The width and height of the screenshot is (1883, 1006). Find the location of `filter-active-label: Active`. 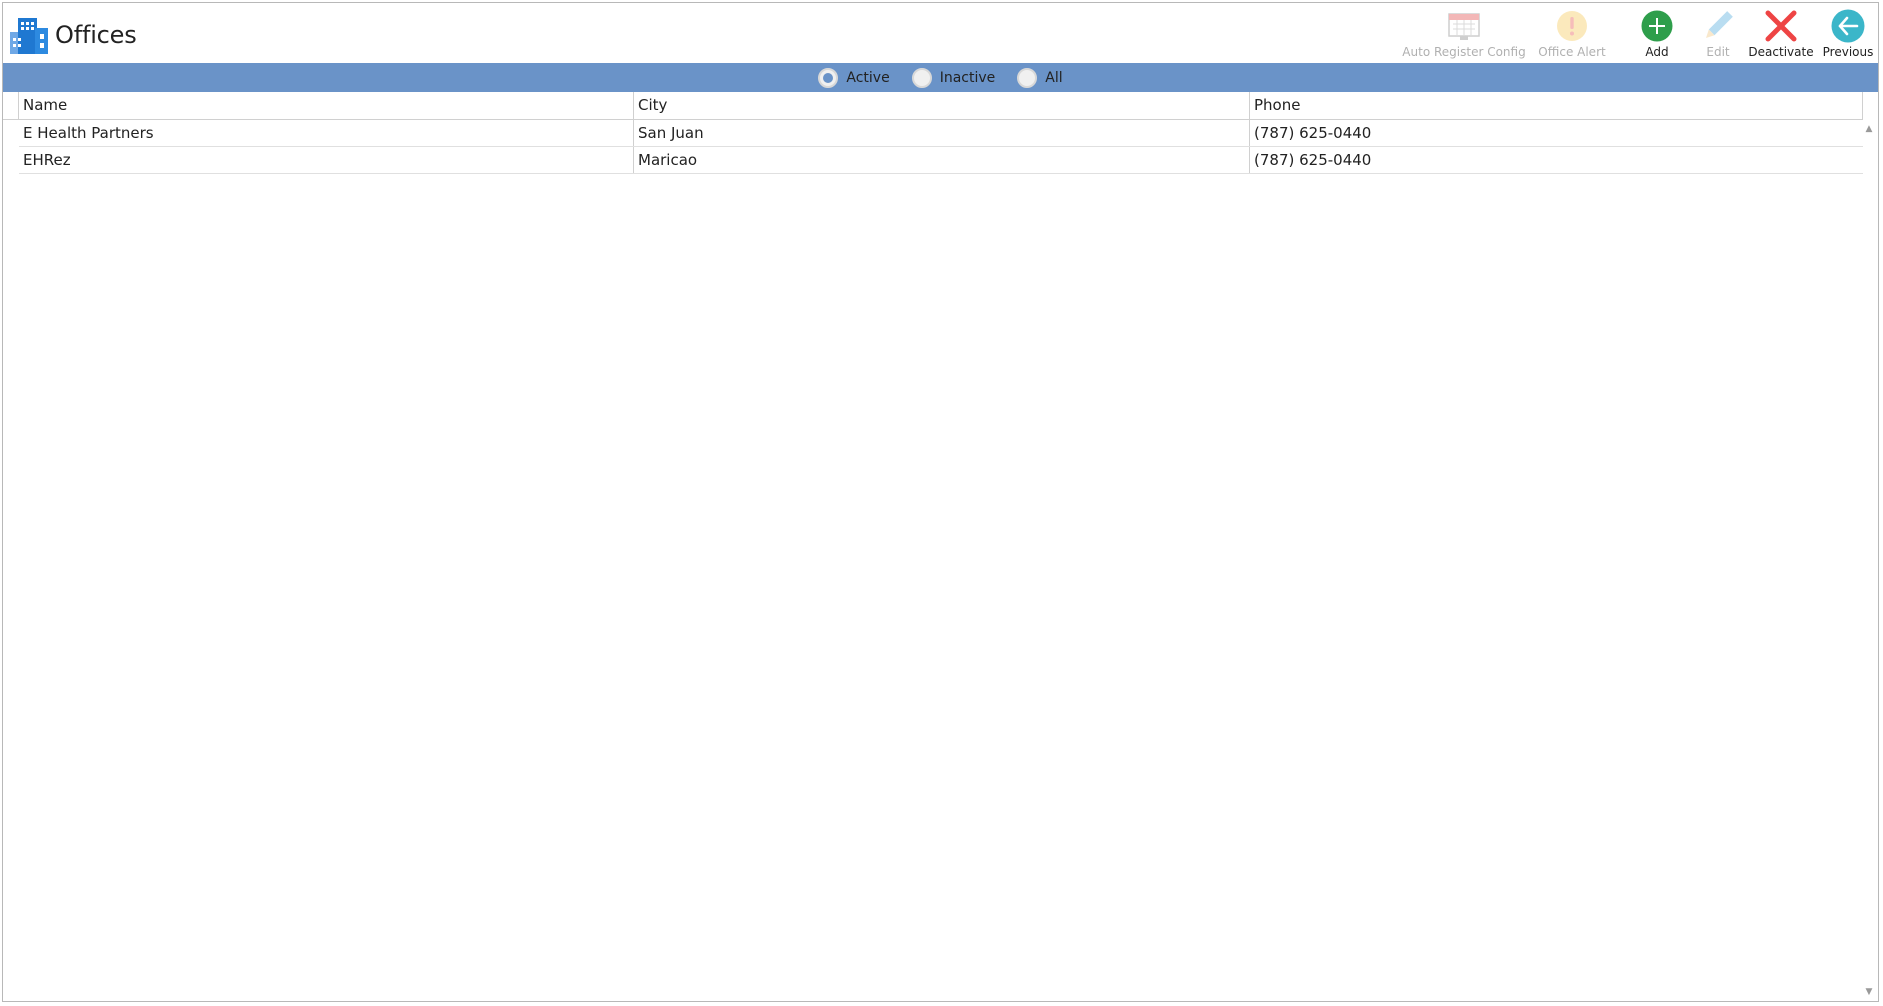

filter-active-label: Active is located at coordinates (868, 77).